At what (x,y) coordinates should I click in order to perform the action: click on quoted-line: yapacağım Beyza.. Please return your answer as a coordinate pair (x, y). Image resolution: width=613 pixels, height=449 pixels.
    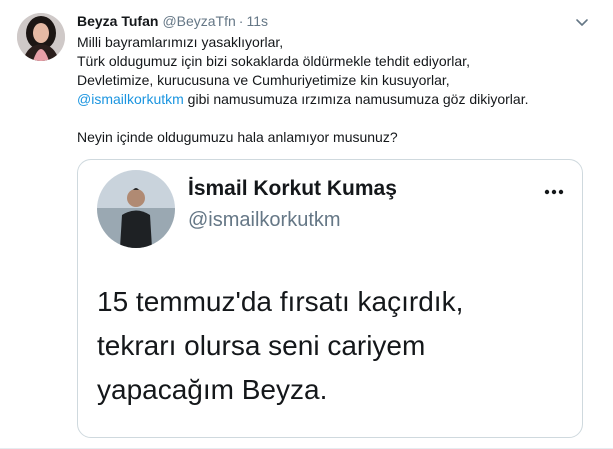
    Looking at the image, I should click on (212, 389).